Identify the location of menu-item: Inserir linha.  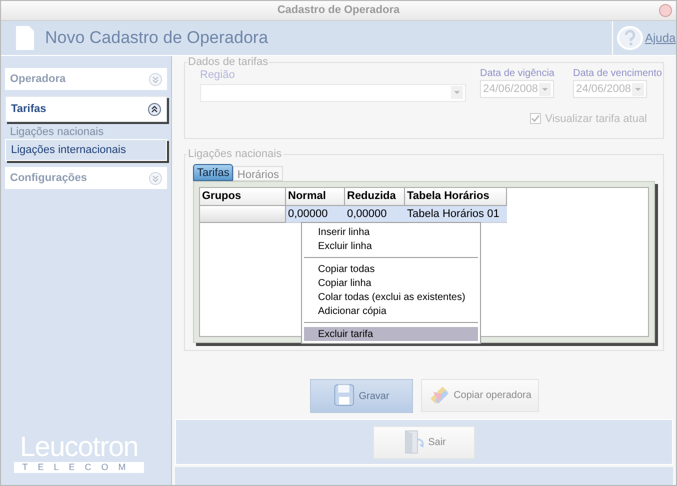
(391, 232).